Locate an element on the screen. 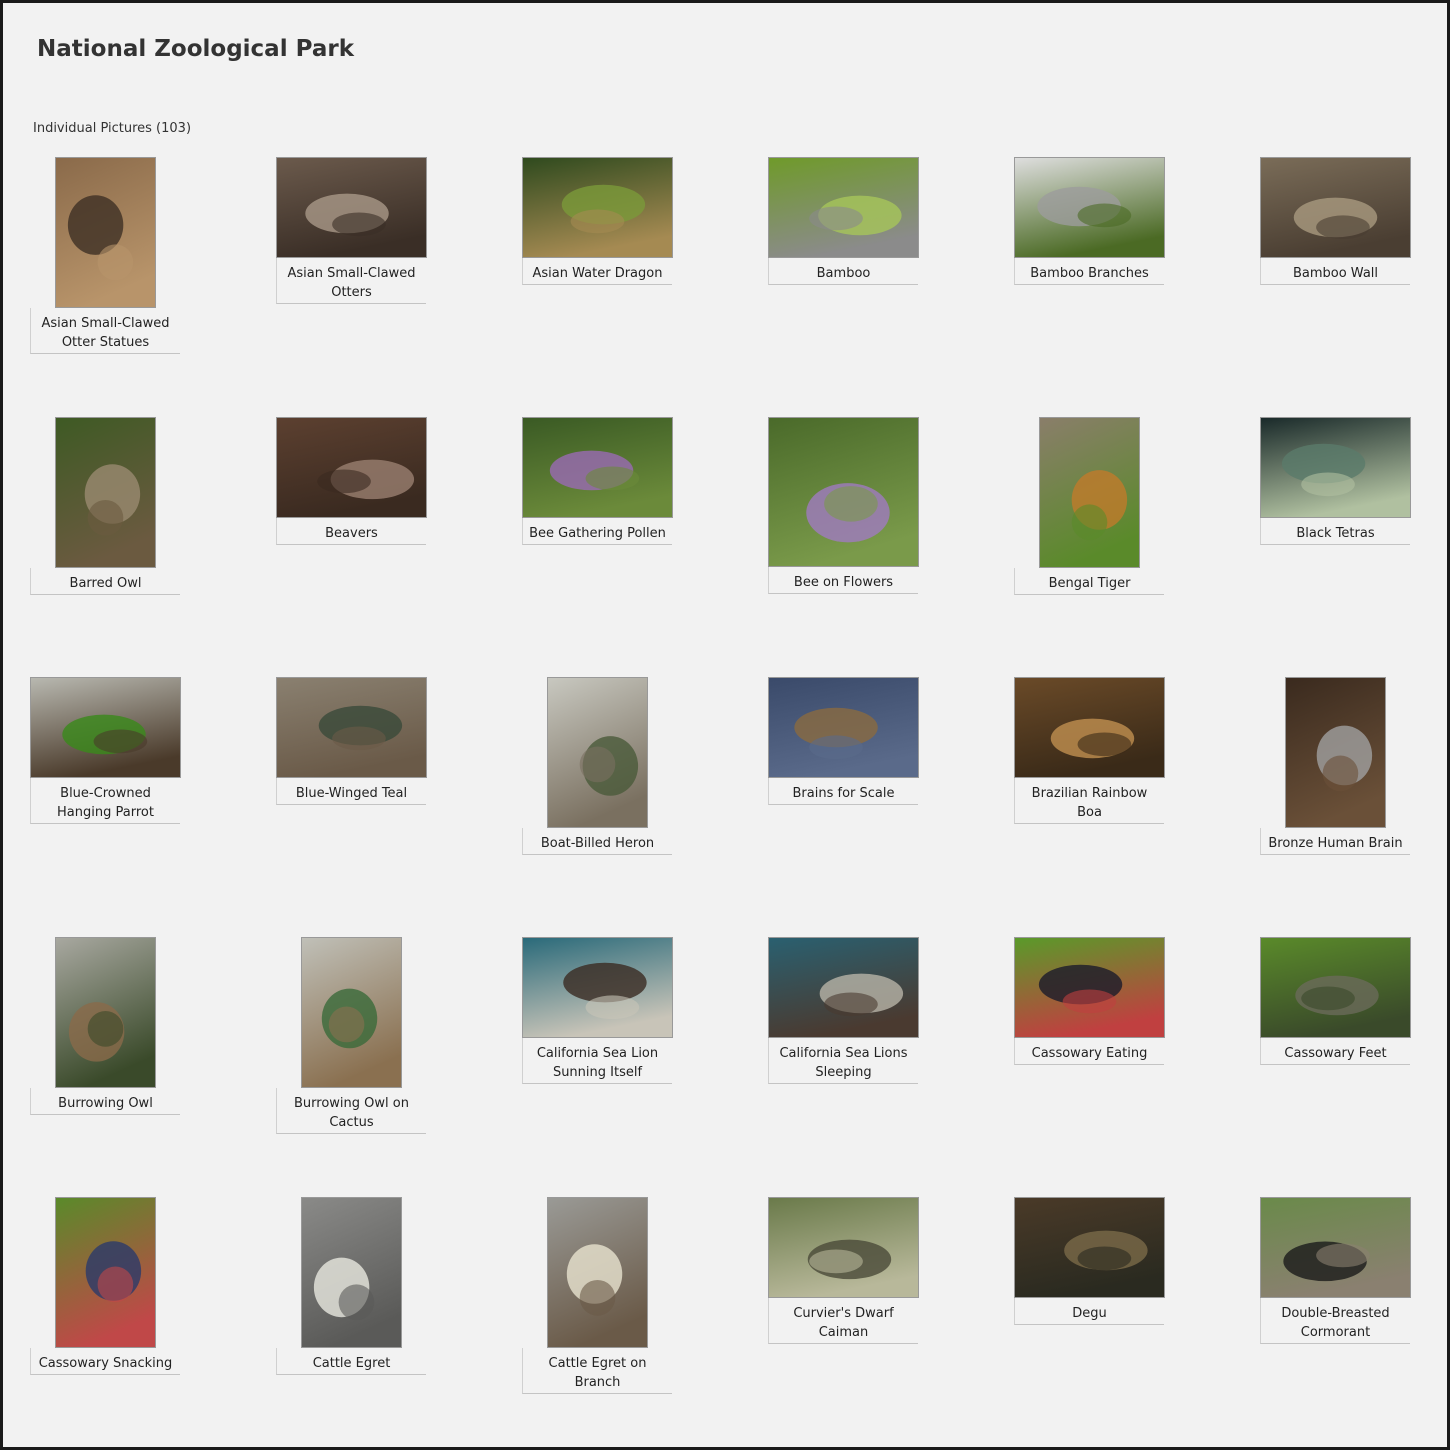 The width and height of the screenshot is (1450, 1450). photo-caption: Cattle Egret is located at coordinates (351, 1361).